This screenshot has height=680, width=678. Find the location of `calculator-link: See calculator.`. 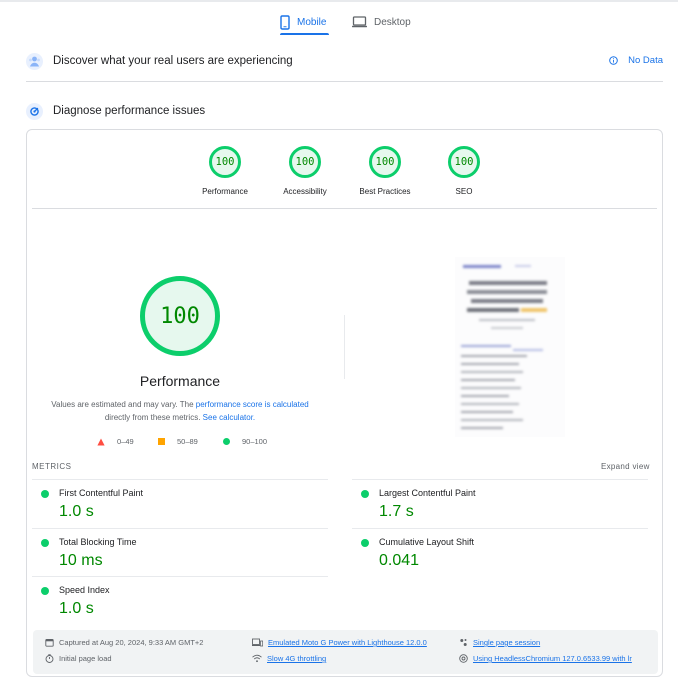

calculator-link: See calculator. is located at coordinates (229, 417).